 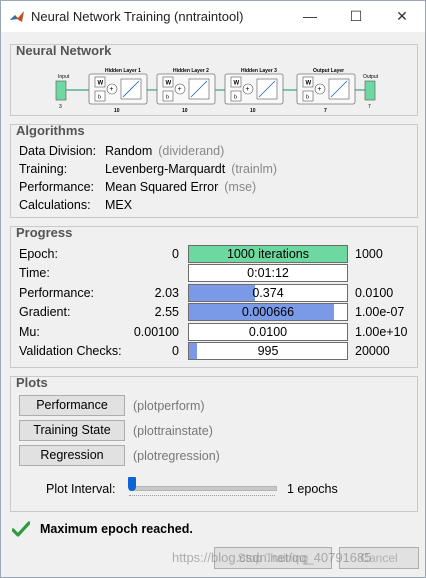 What do you see at coordinates (60, 107) in the screenshot?
I see `input-size: 3` at bounding box center [60, 107].